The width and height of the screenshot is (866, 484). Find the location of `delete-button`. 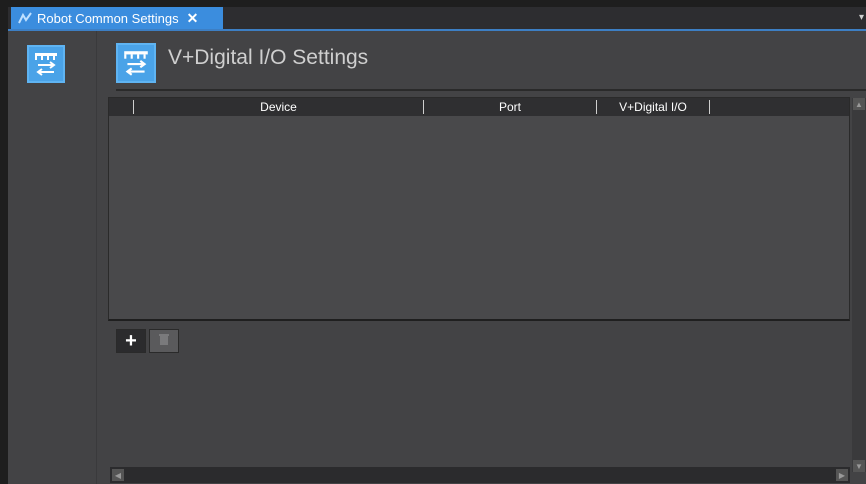

delete-button is located at coordinates (164, 341).